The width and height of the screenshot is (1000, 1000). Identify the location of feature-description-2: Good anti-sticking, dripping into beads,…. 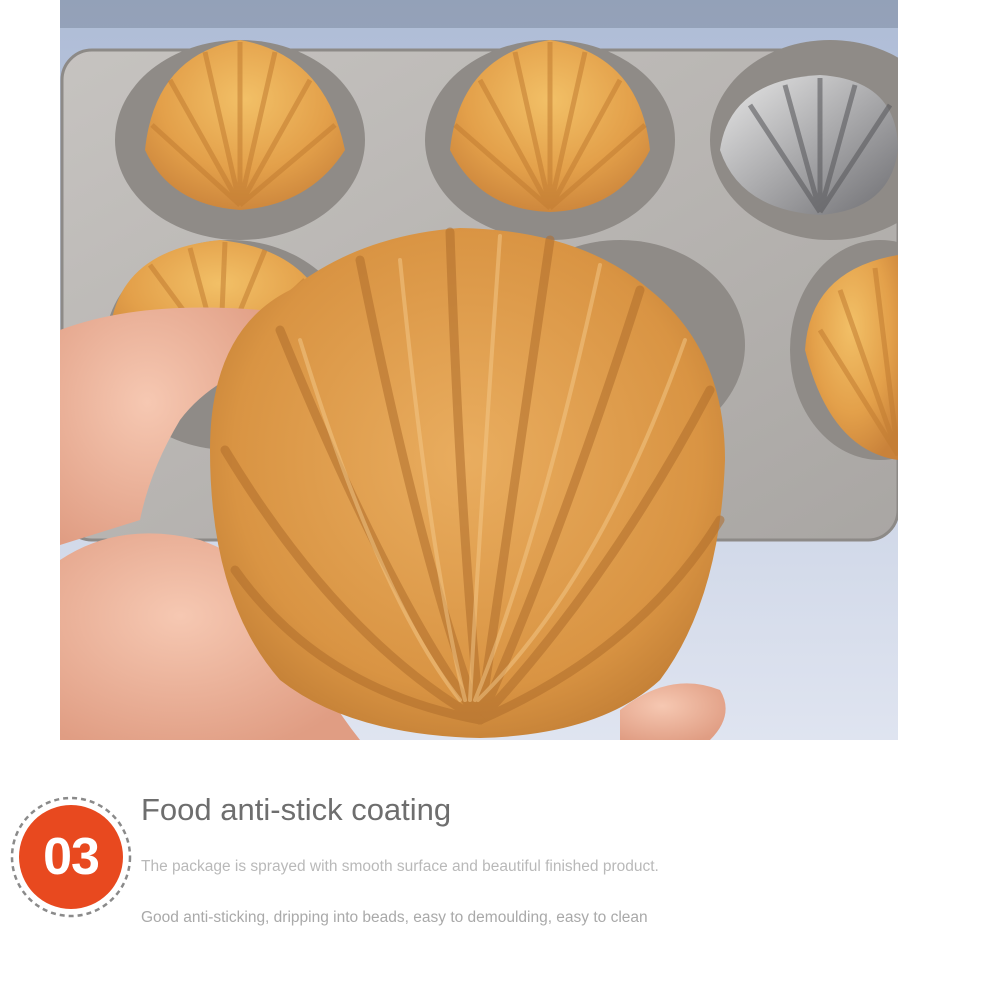
(394, 917).